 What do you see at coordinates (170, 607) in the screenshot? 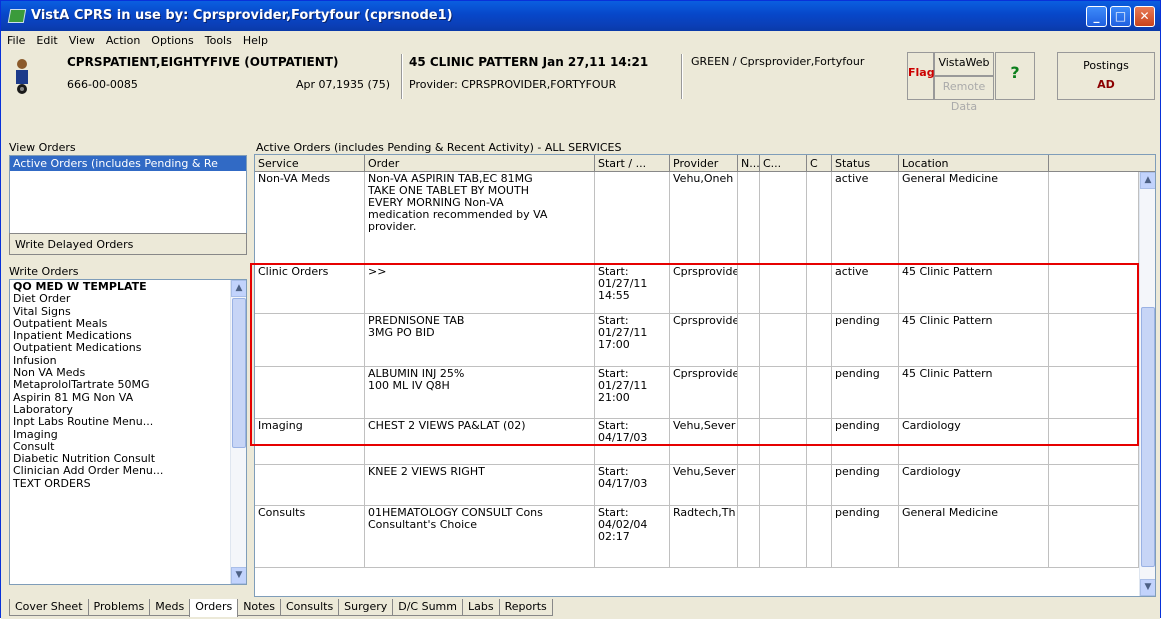
I see `tab-meds: Meds` at bounding box center [170, 607].